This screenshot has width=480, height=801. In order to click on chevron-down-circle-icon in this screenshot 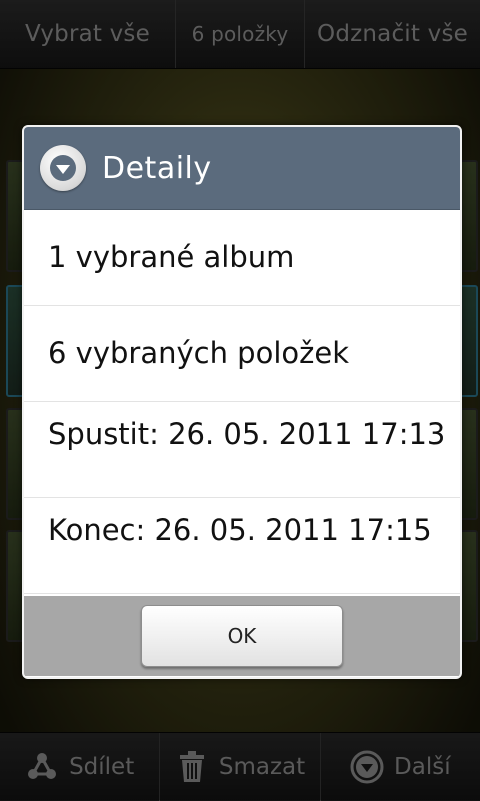, I will do `click(63, 168)`.